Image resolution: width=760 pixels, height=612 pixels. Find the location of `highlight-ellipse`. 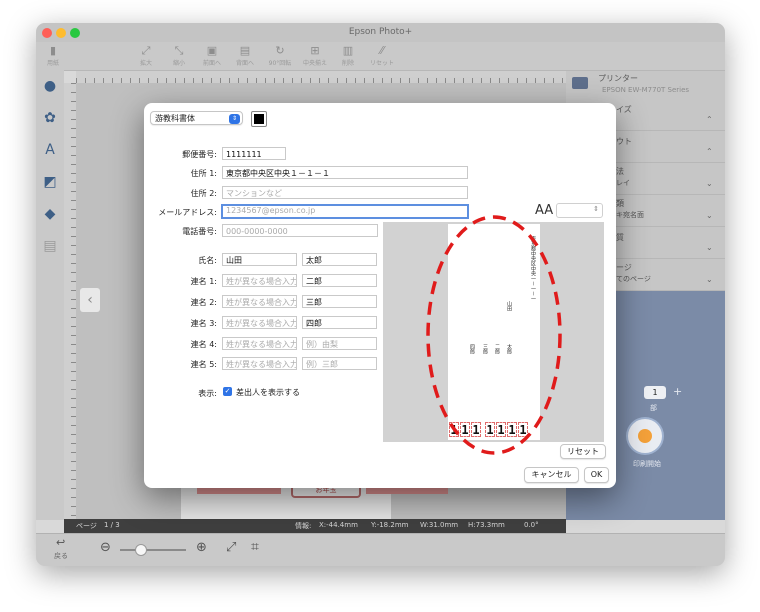

highlight-ellipse is located at coordinates (494, 335).